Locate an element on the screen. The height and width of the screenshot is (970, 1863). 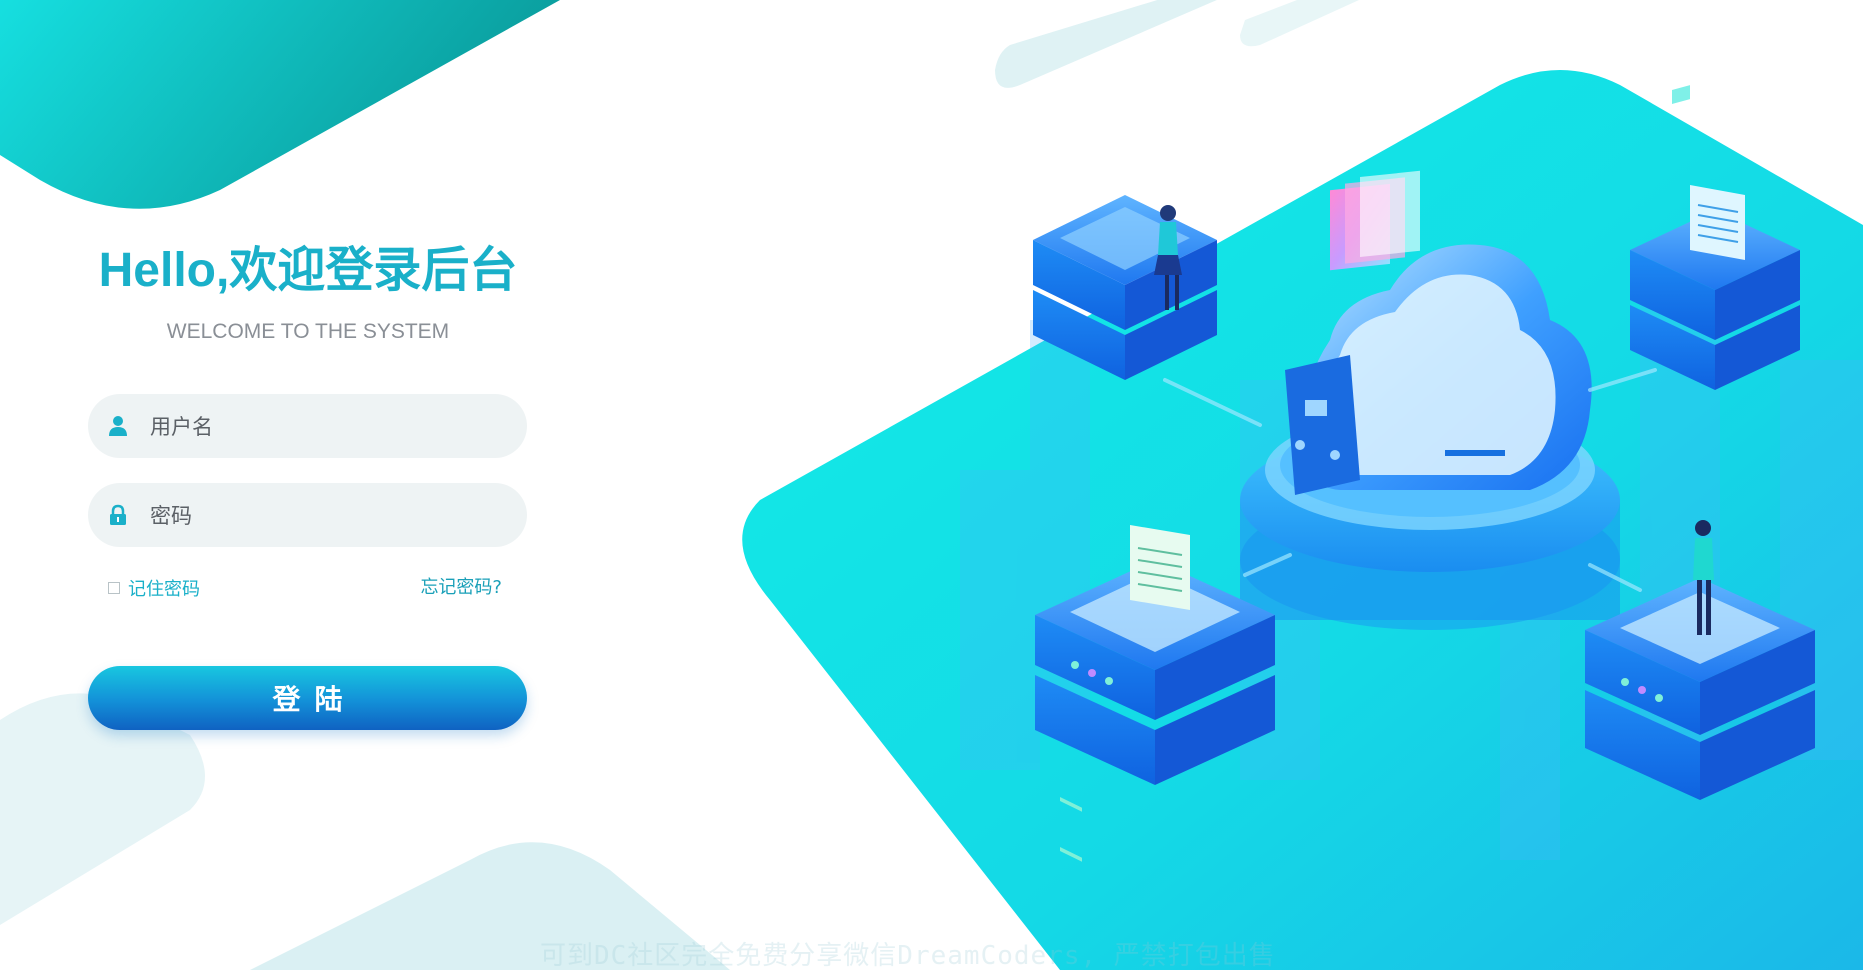
username-input is located at coordinates (330, 427).